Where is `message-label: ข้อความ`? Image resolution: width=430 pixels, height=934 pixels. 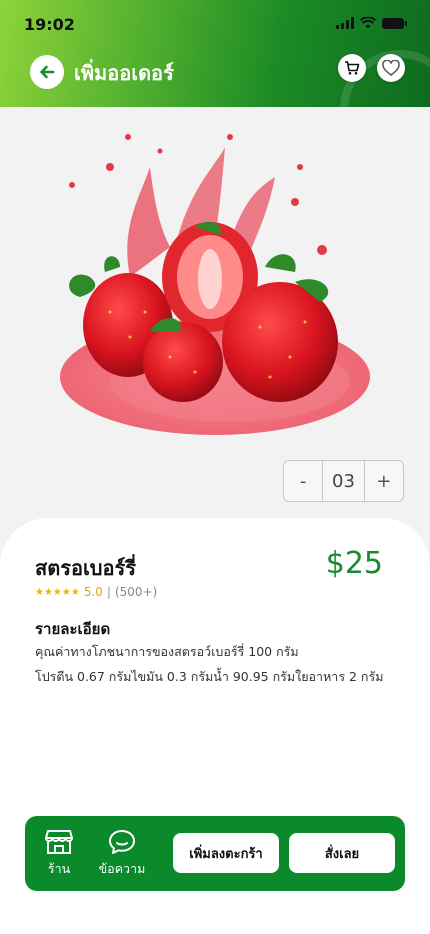 message-label: ข้อความ is located at coordinates (122, 868).